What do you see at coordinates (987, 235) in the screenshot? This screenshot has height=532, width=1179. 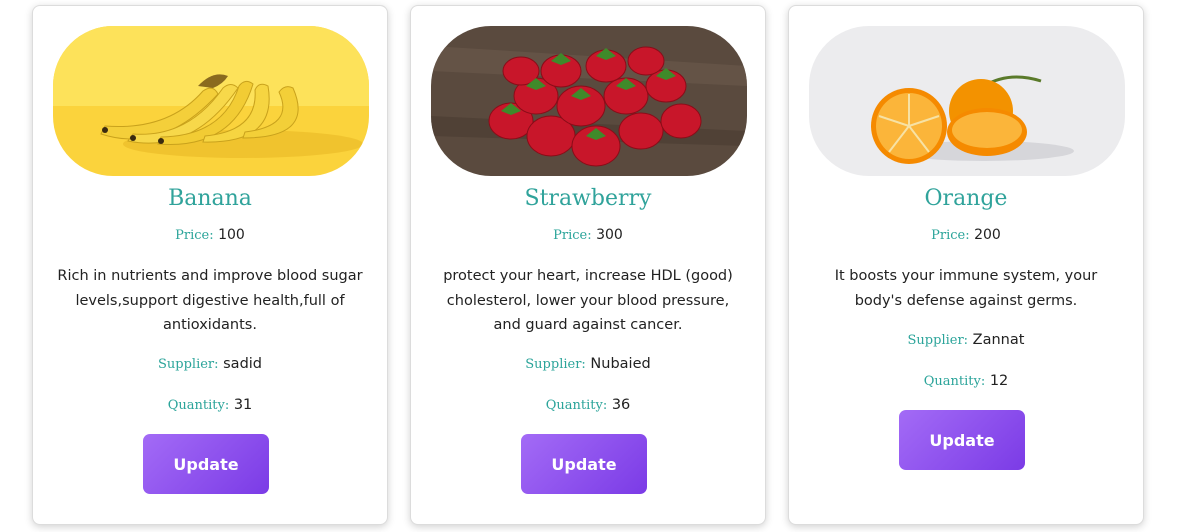 I see `price-value: 200` at bounding box center [987, 235].